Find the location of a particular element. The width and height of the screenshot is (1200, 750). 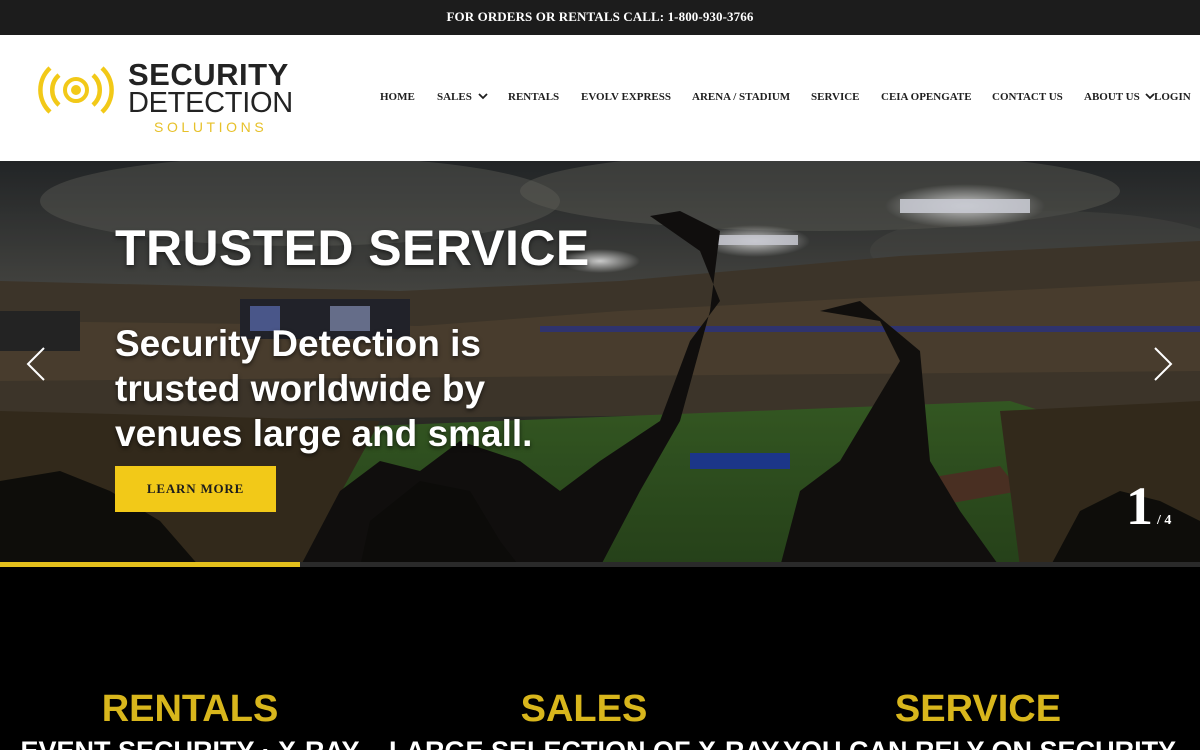

nav-item-about-us: ABOUT US is located at coordinates (1120, 97).